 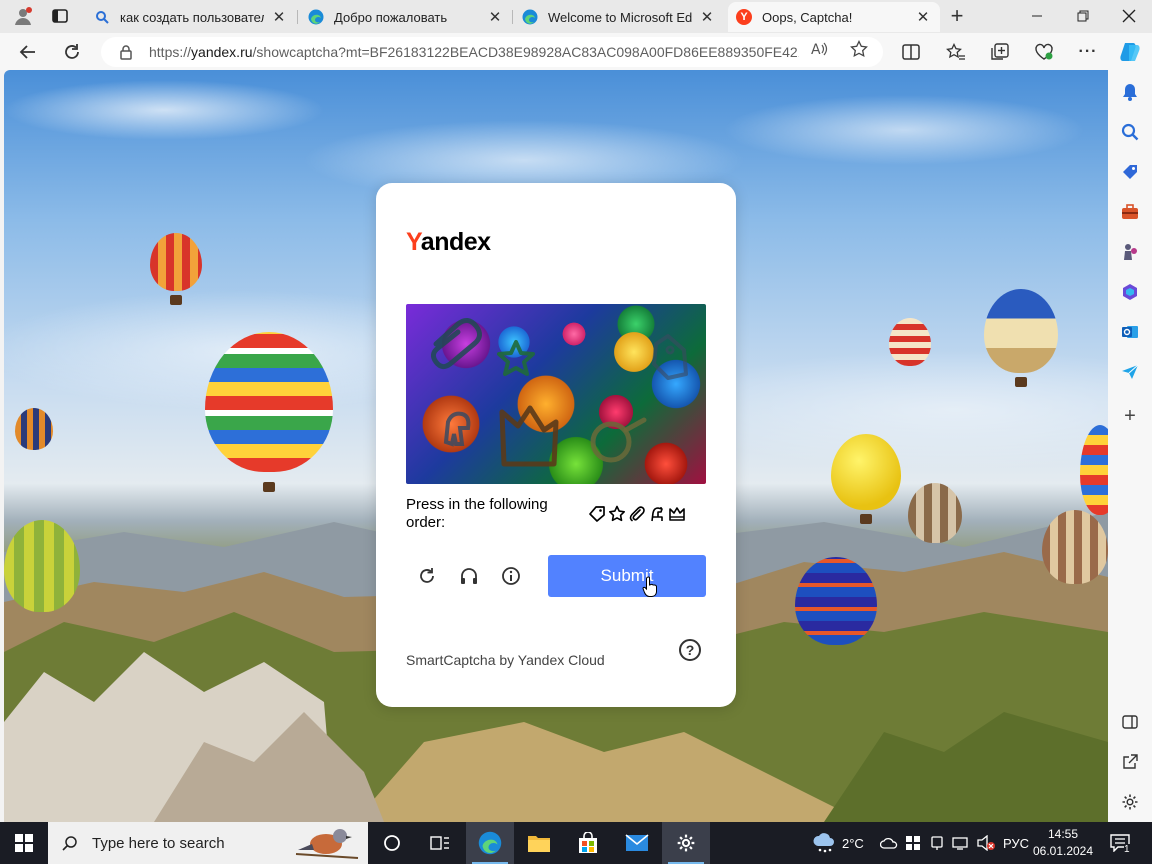 I want to click on clock-date: 06.01.2024, so click(x=1063, y=851).